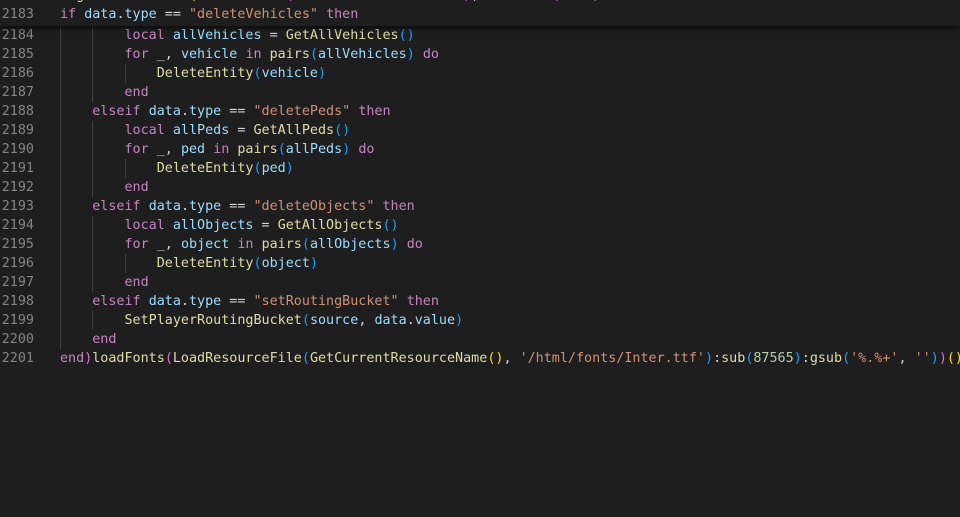 Image resolution: width=960 pixels, height=517 pixels. I want to click on line-number: 2184, so click(17, 35).